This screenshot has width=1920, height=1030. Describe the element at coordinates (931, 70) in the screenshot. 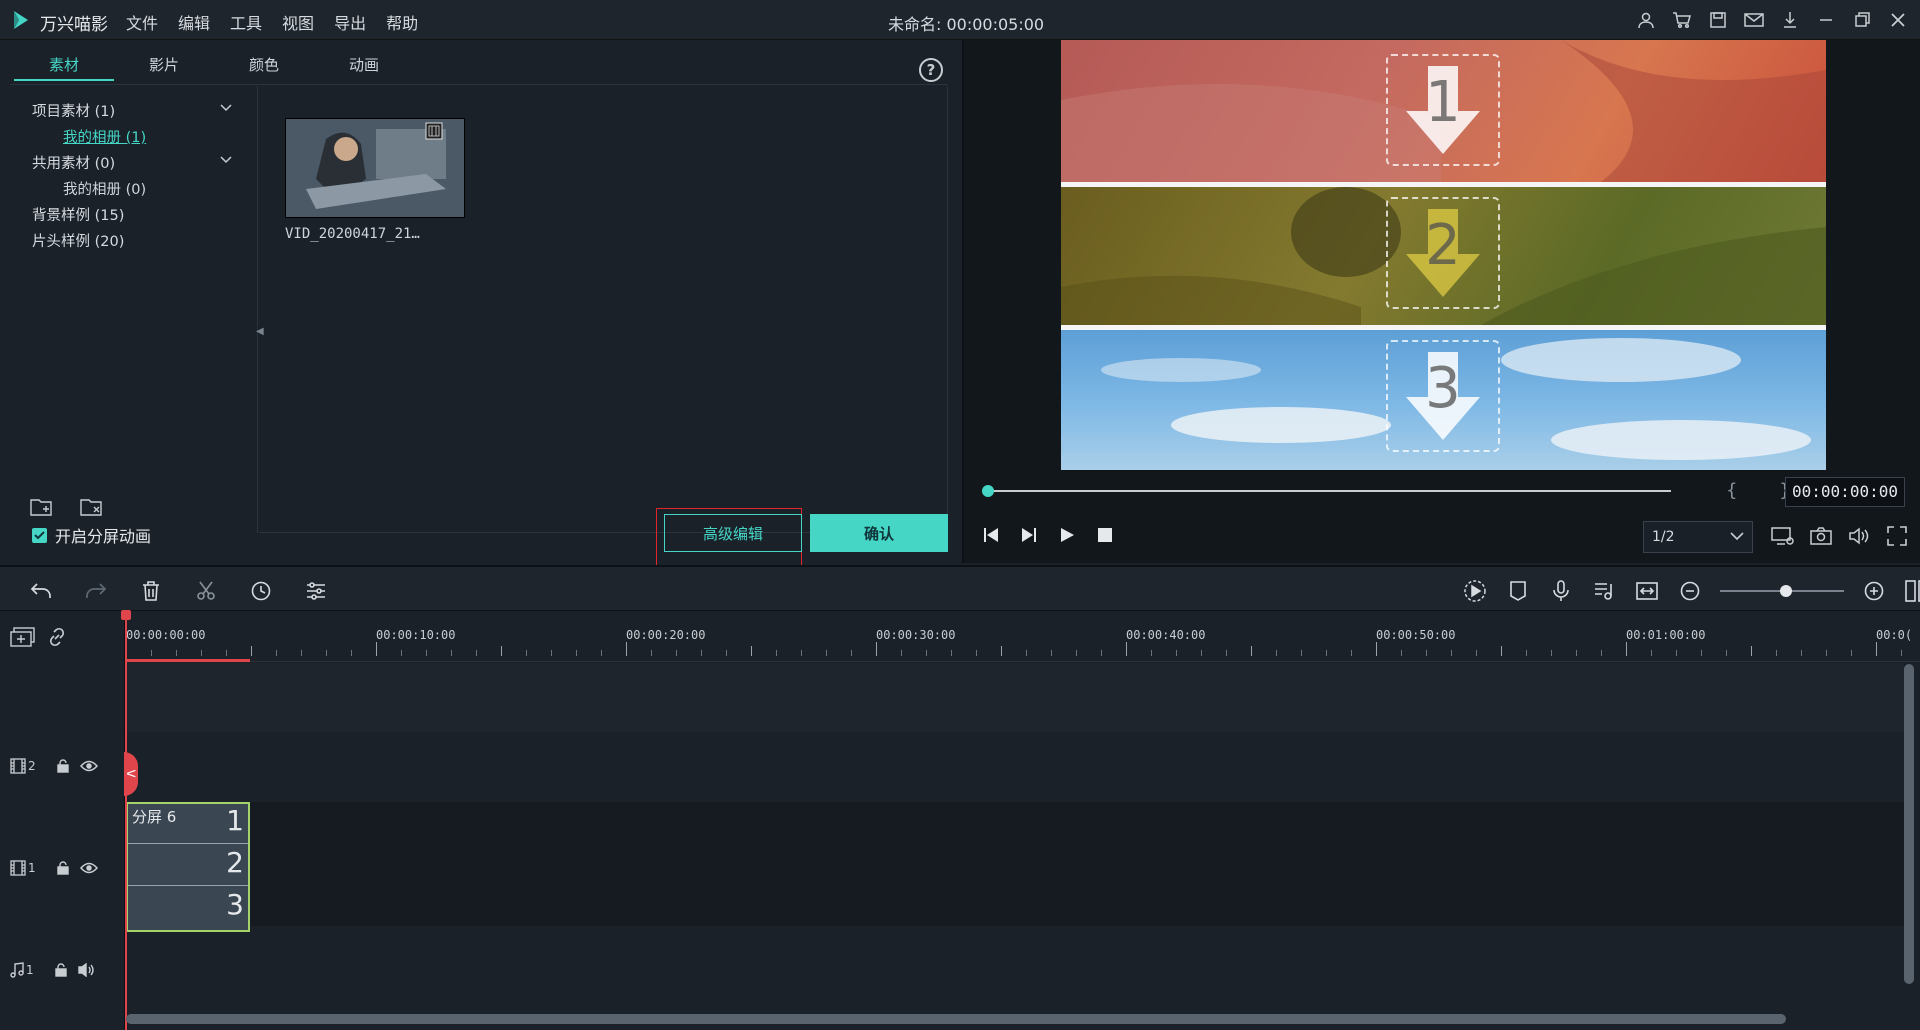

I see `help-icon: ?` at that location.